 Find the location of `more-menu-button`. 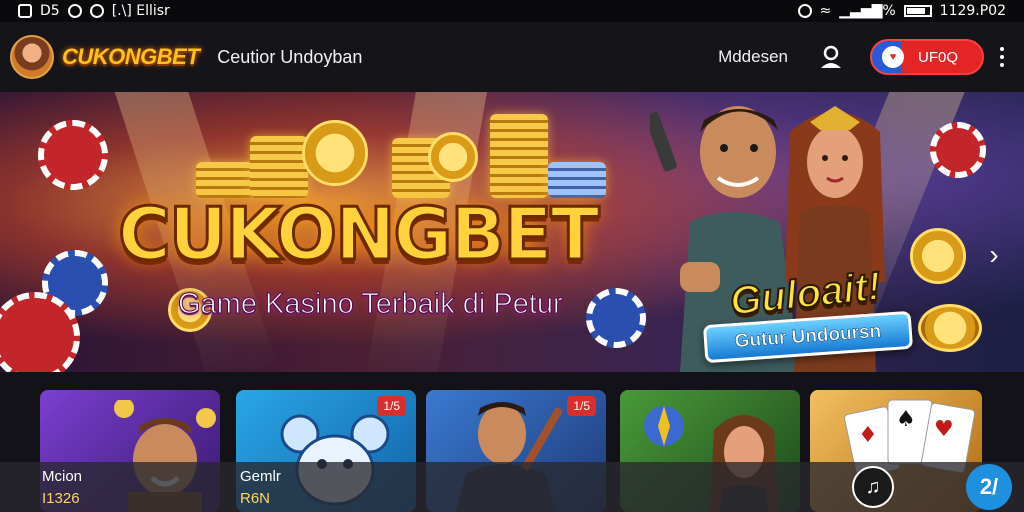

more-menu-button is located at coordinates (1002, 57).